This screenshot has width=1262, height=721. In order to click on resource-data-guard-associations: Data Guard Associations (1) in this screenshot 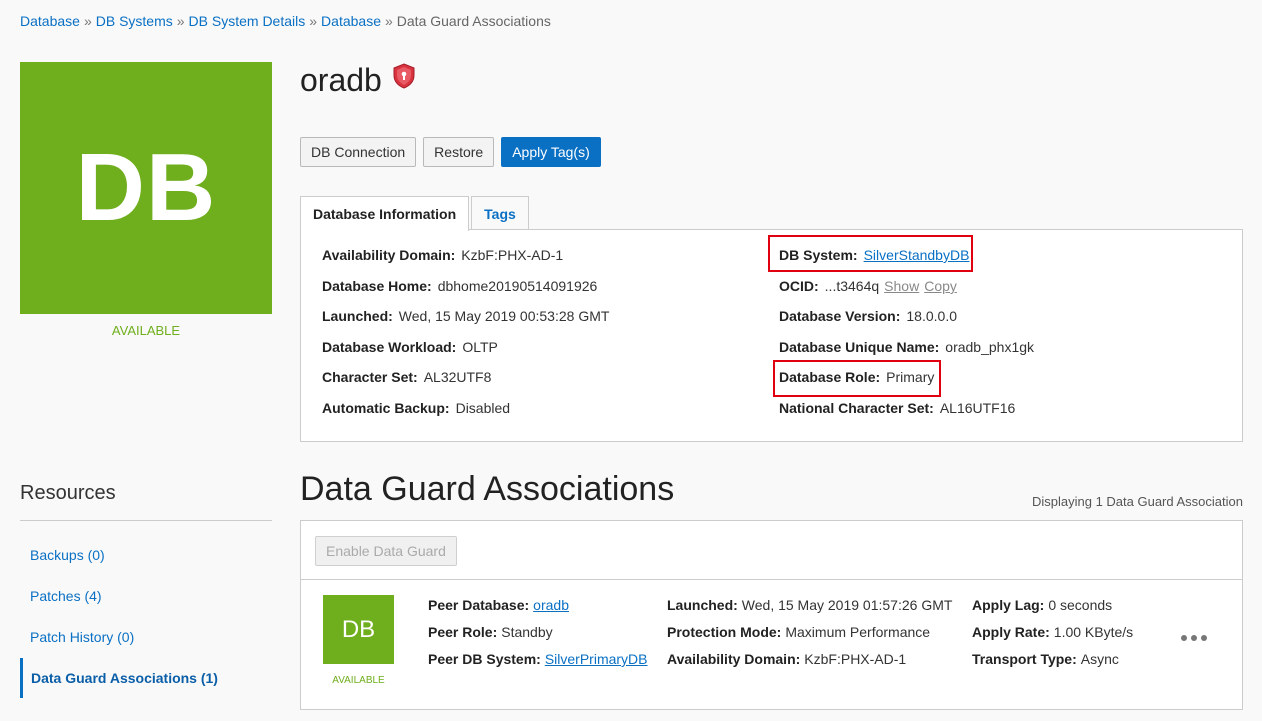, I will do `click(146, 678)`.